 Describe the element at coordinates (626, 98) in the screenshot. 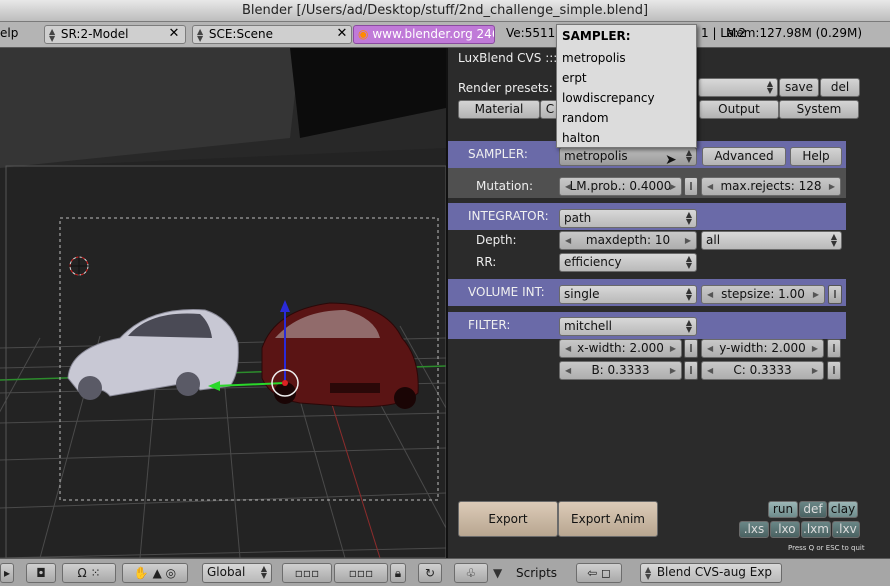

I see `dropdown-option-lowdiscrepancy: lowdiscrepancy` at that location.